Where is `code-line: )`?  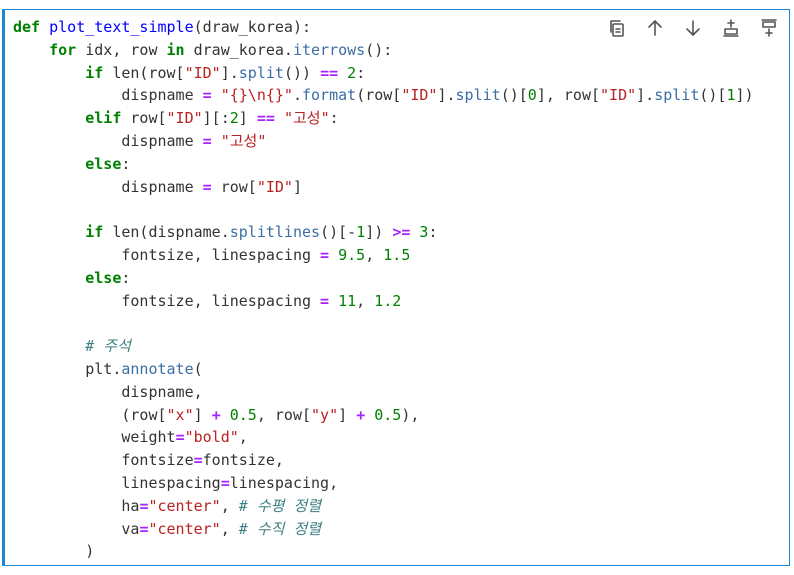
code-line: ) is located at coordinates (383, 551).